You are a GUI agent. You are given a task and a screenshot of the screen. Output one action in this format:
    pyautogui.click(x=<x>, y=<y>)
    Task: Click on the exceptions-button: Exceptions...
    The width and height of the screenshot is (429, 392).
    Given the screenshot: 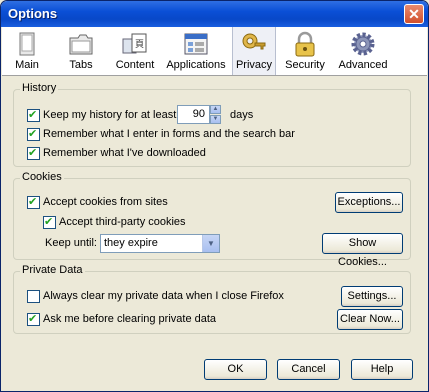 What is the action you would take?
    pyautogui.click(x=369, y=202)
    